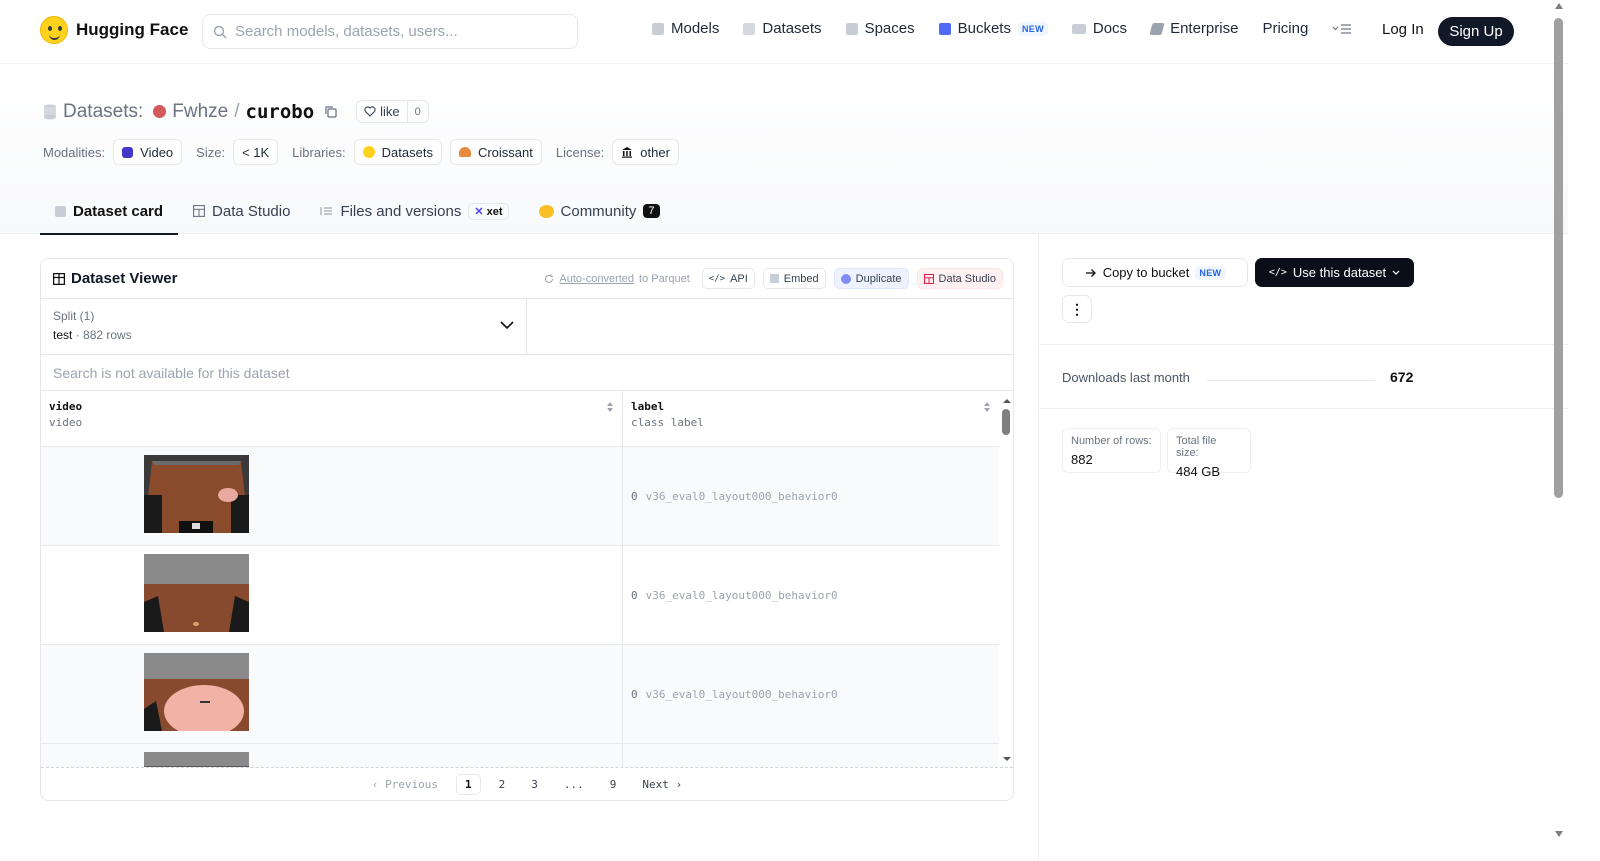 The width and height of the screenshot is (1600, 861). I want to click on page-9-button: 9, so click(613, 784).